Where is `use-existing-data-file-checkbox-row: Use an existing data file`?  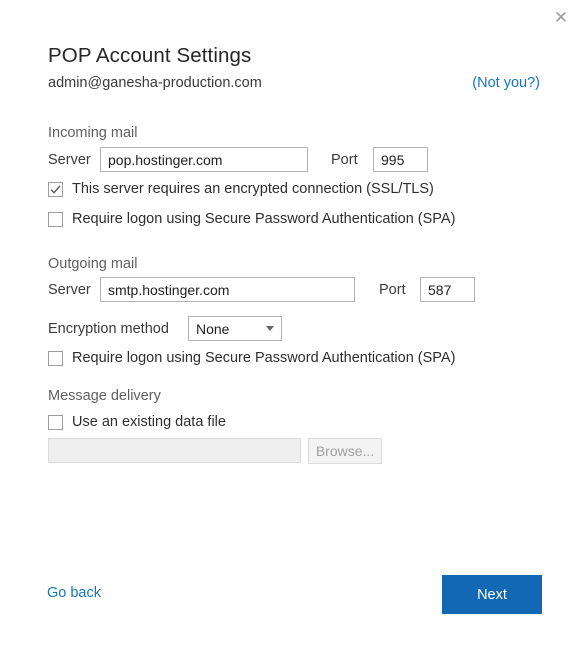 use-existing-data-file-checkbox-row: Use an existing data file is located at coordinates (137, 422).